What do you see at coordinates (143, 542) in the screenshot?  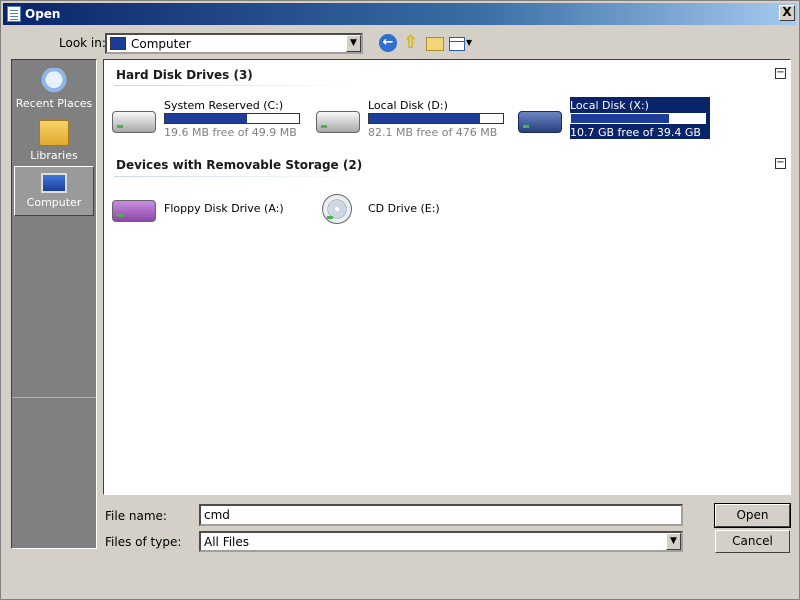 I see `file-type-label: Files of type:` at bounding box center [143, 542].